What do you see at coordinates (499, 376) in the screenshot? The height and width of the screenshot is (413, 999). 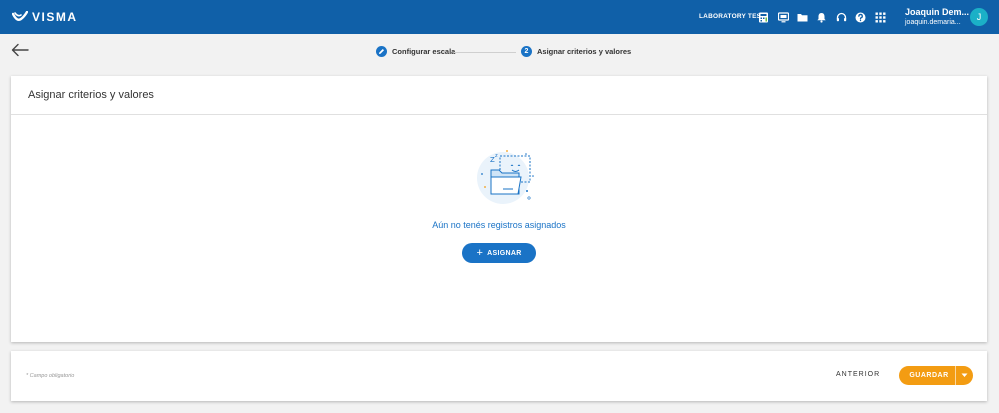 I see `footer-card: * Campo obligatorio ANTERIOR GUARDAR` at bounding box center [499, 376].